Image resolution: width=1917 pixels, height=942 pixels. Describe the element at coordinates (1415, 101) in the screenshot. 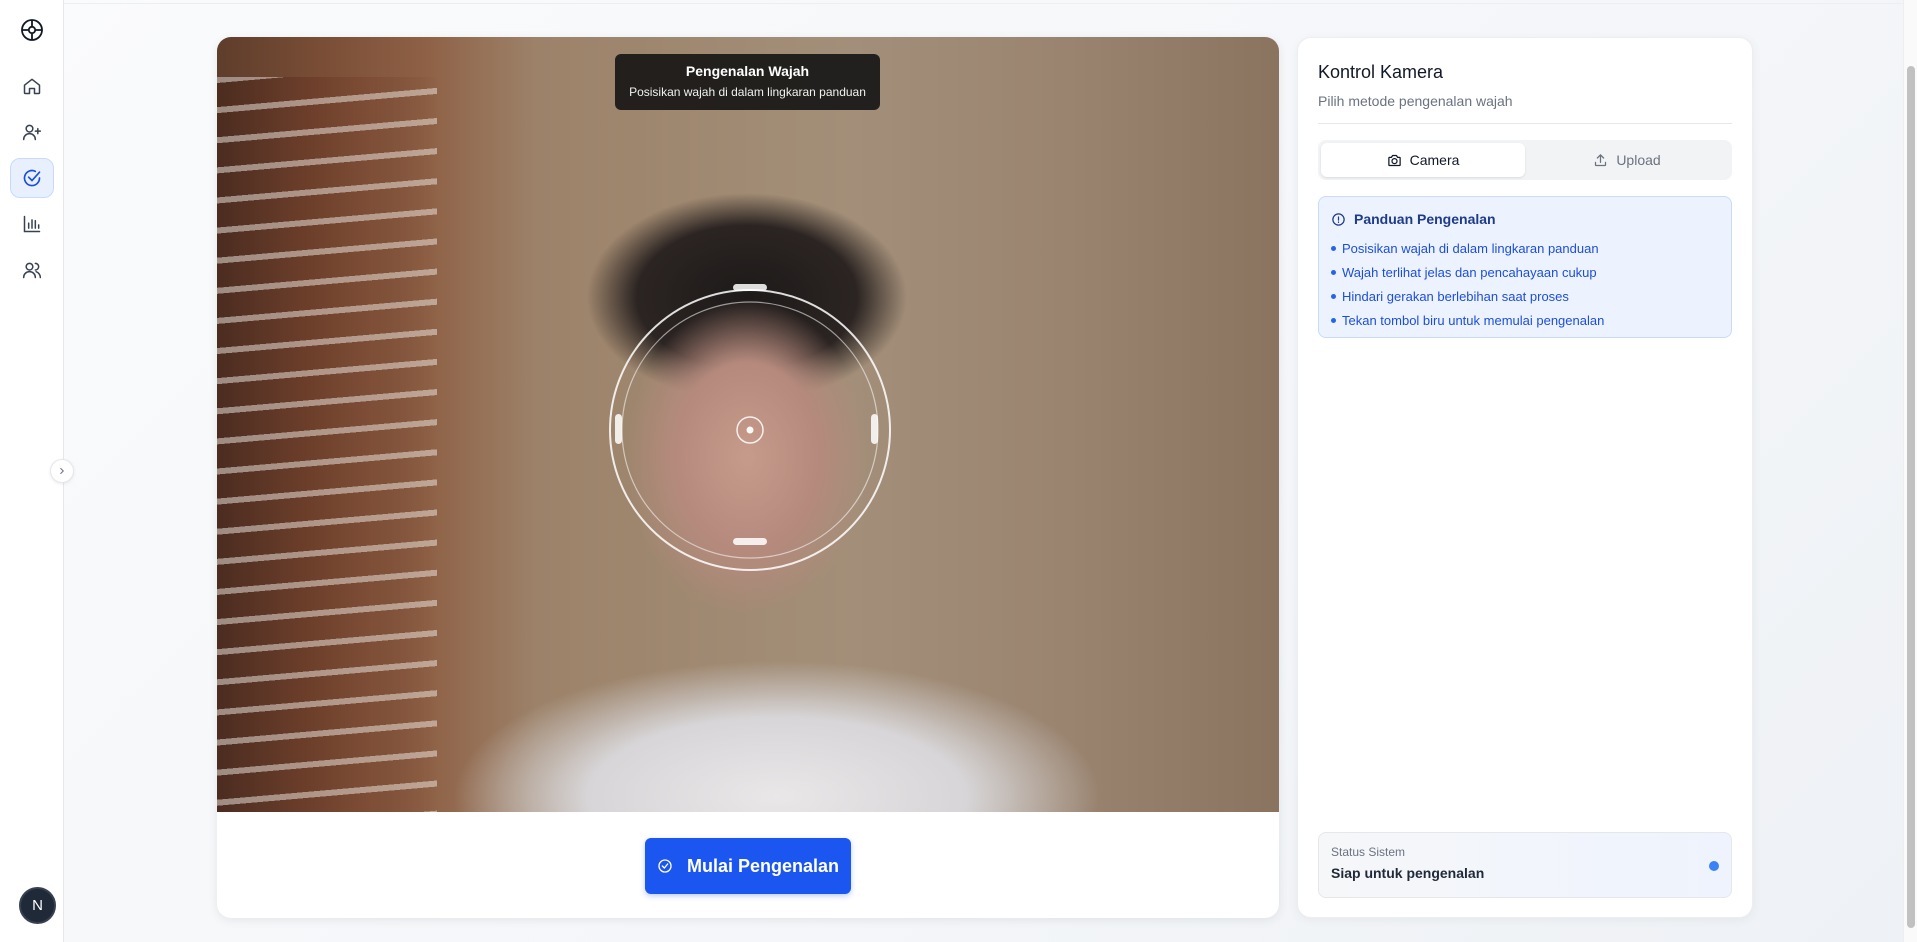

I see `panel-subtitle: Pilih metode pengenalan wajah` at that location.